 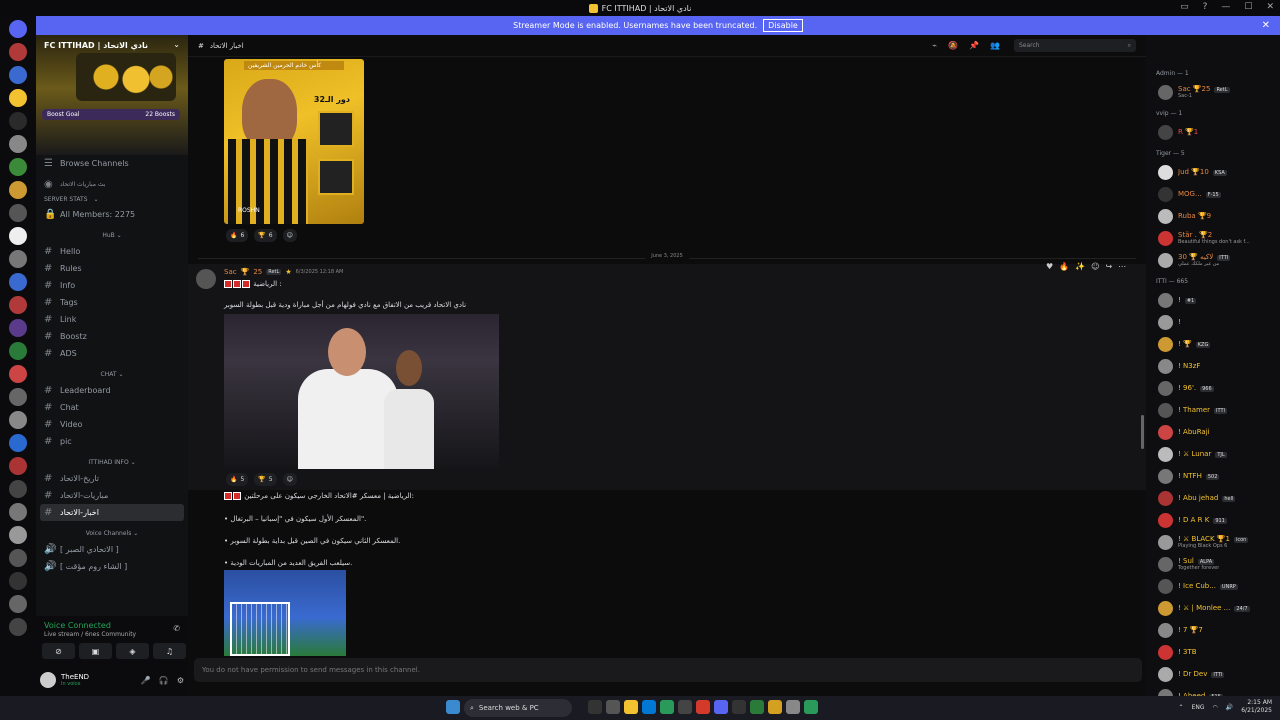 I want to click on boost-goal-bar: Boost Goal 22 Boosts, so click(x=111, y=114).